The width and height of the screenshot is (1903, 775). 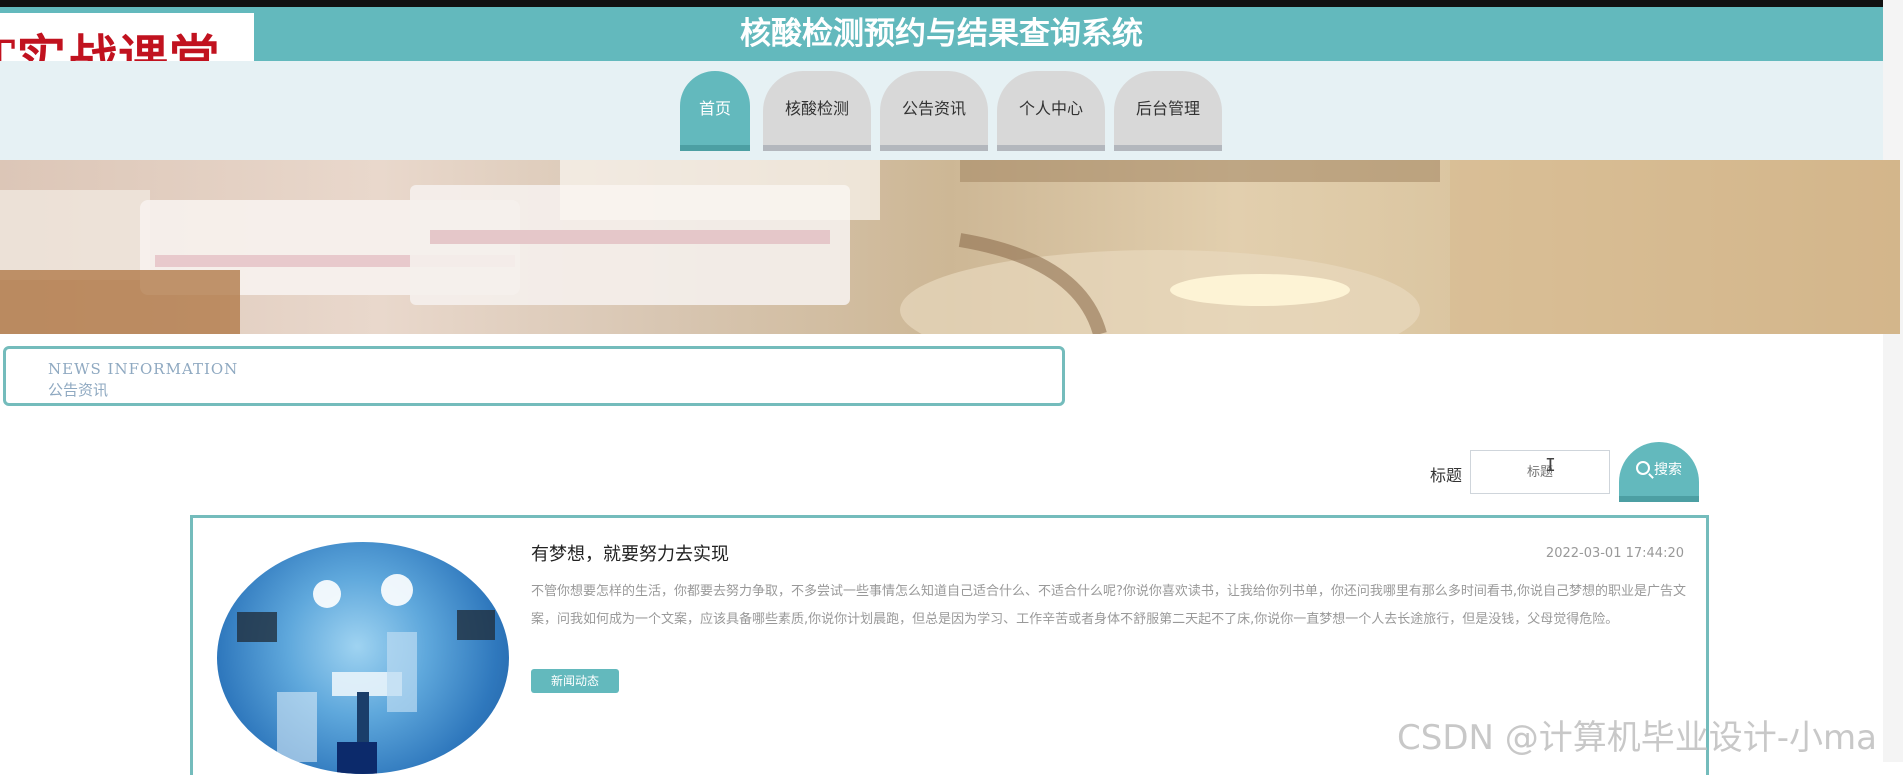 I want to click on section-title-en: NEWS INFORMATION, so click(x=143, y=369).